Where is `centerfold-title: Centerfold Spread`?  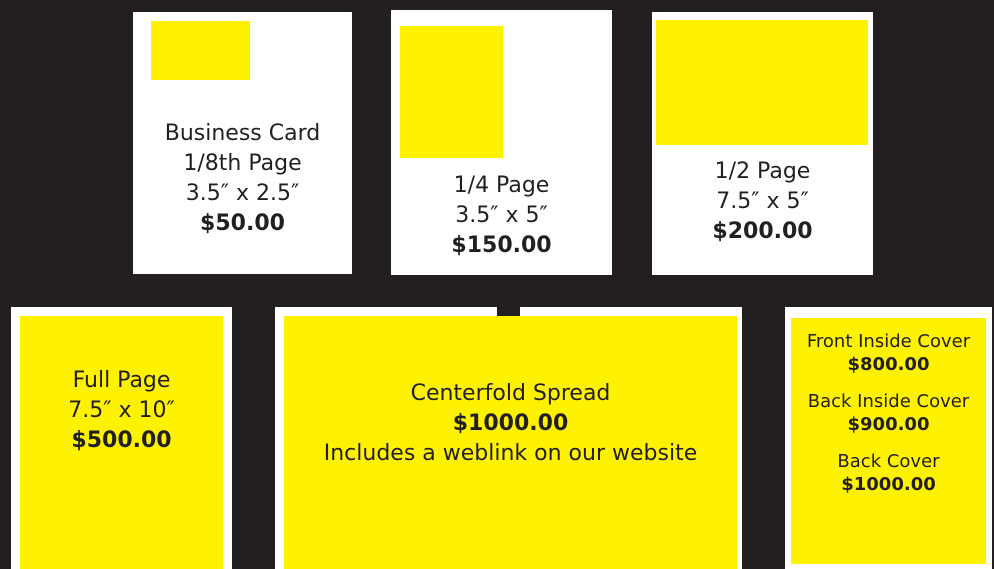
centerfold-title: Centerfold Spread is located at coordinates (510, 393).